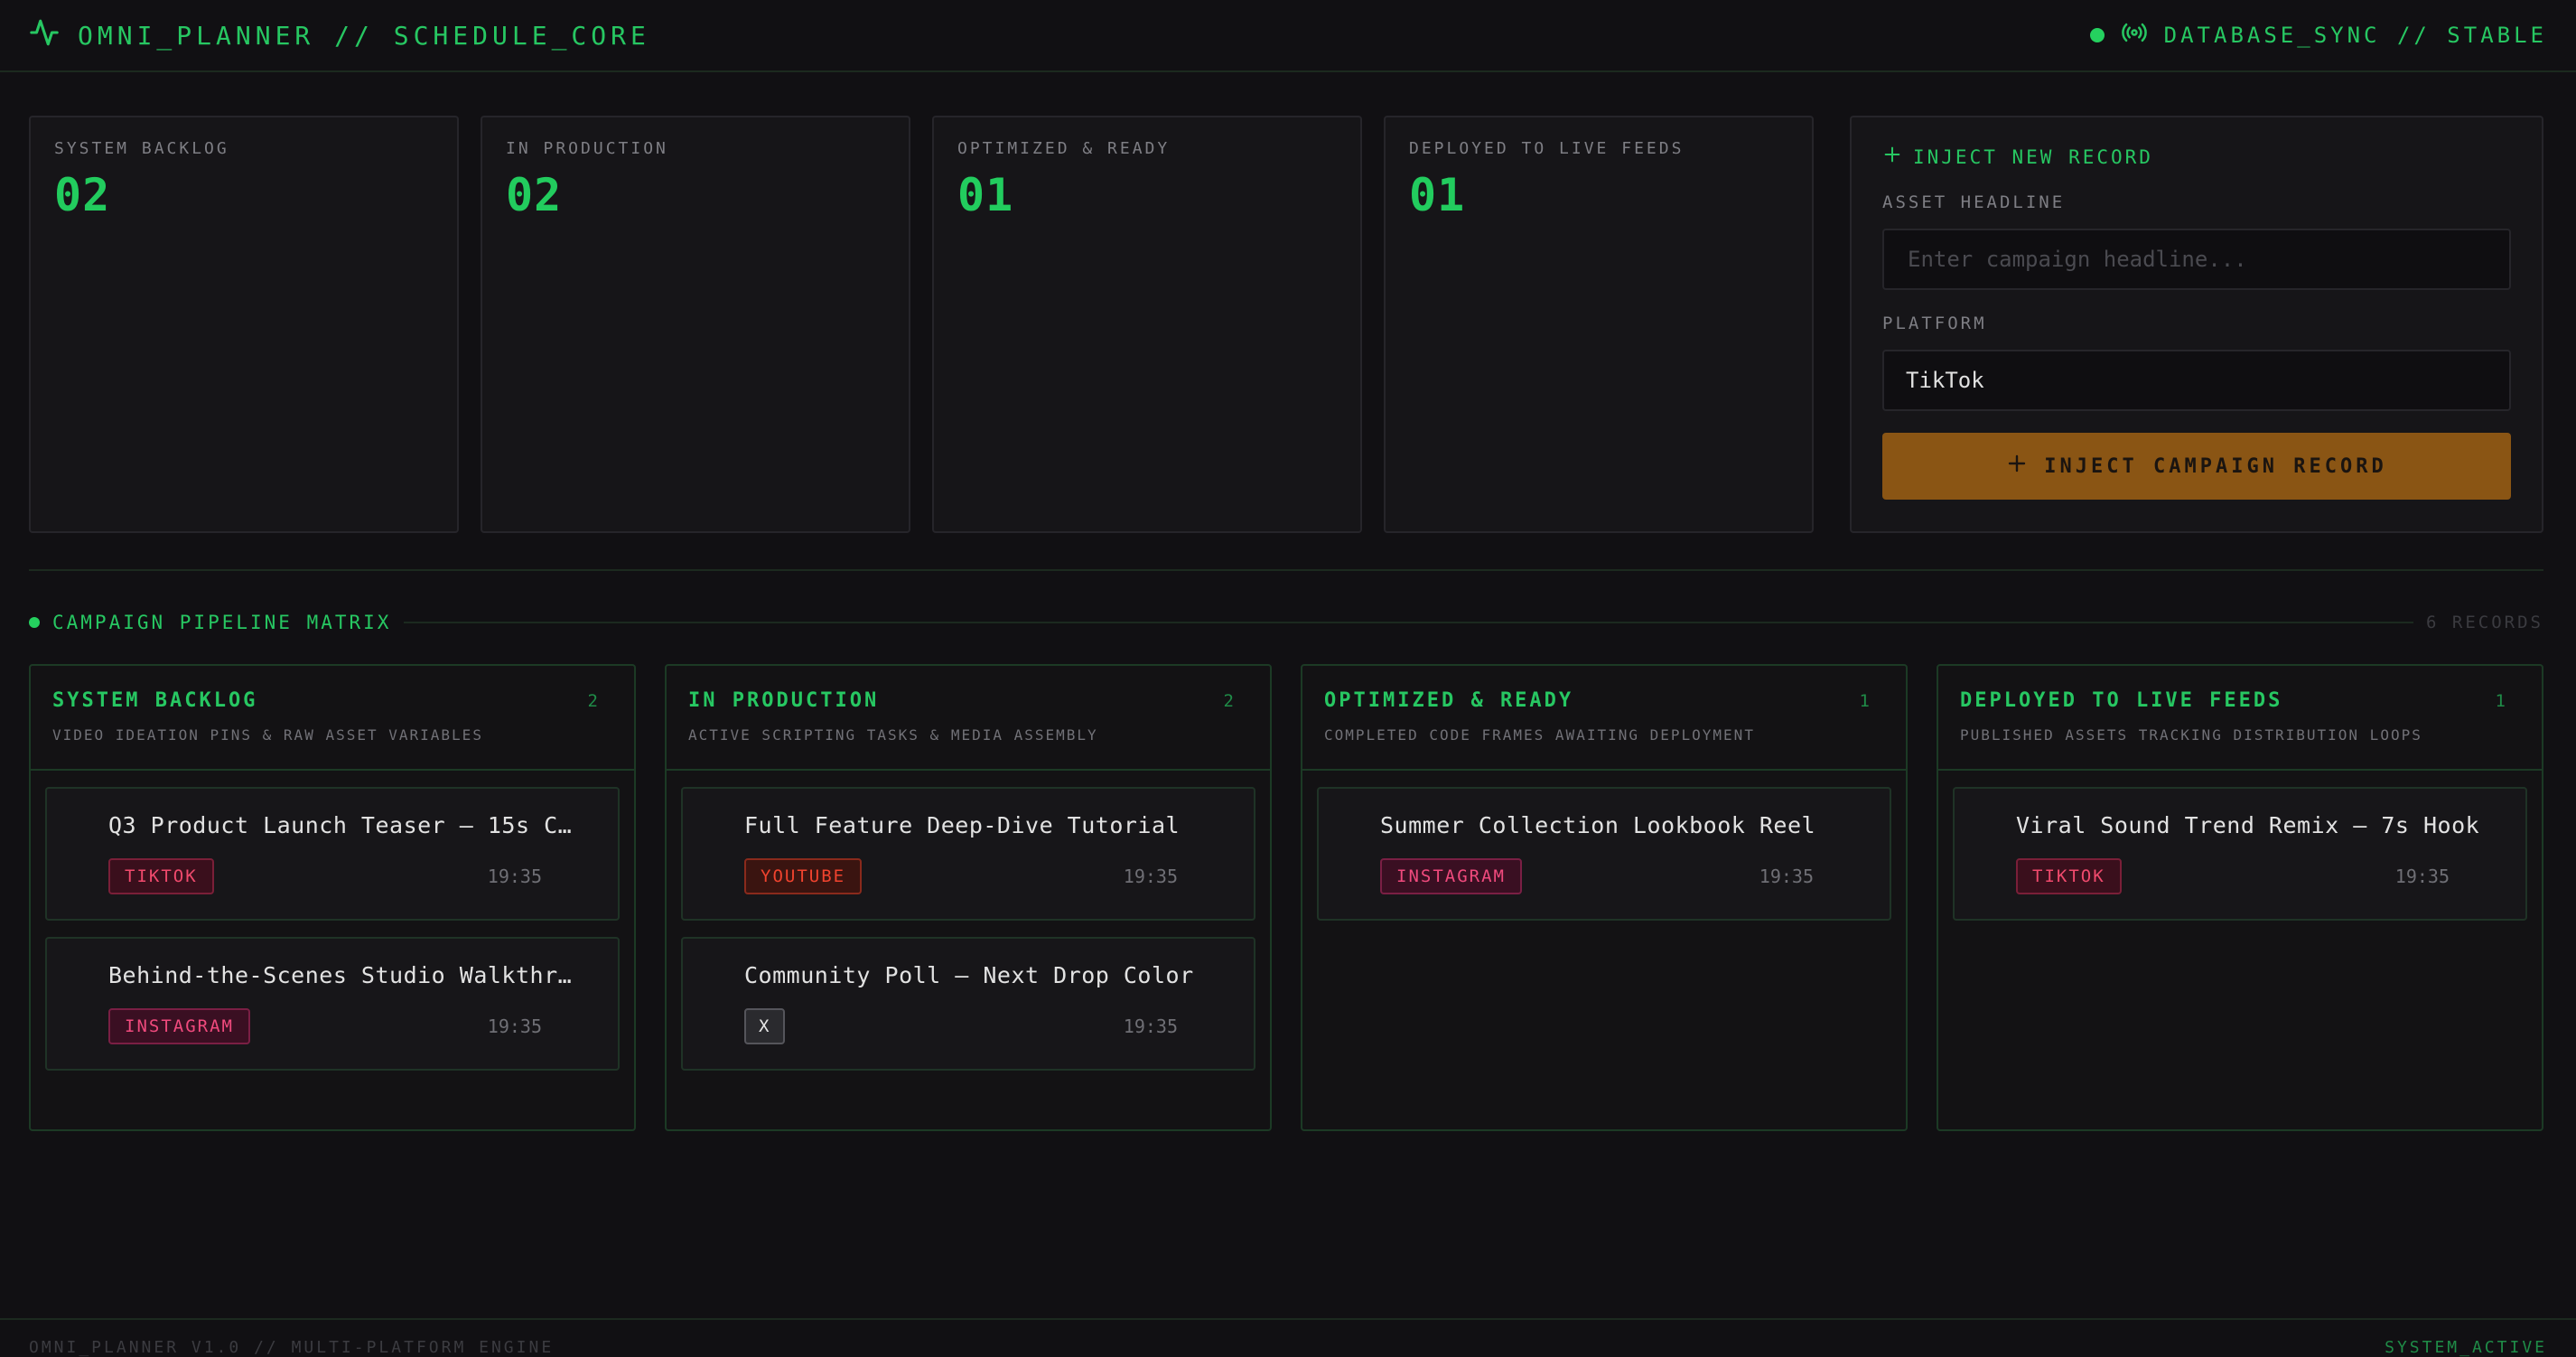  What do you see at coordinates (1547, 148) in the screenshot?
I see `stat-label: DEPLOYED TO LIVE FEEDS` at bounding box center [1547, 148].